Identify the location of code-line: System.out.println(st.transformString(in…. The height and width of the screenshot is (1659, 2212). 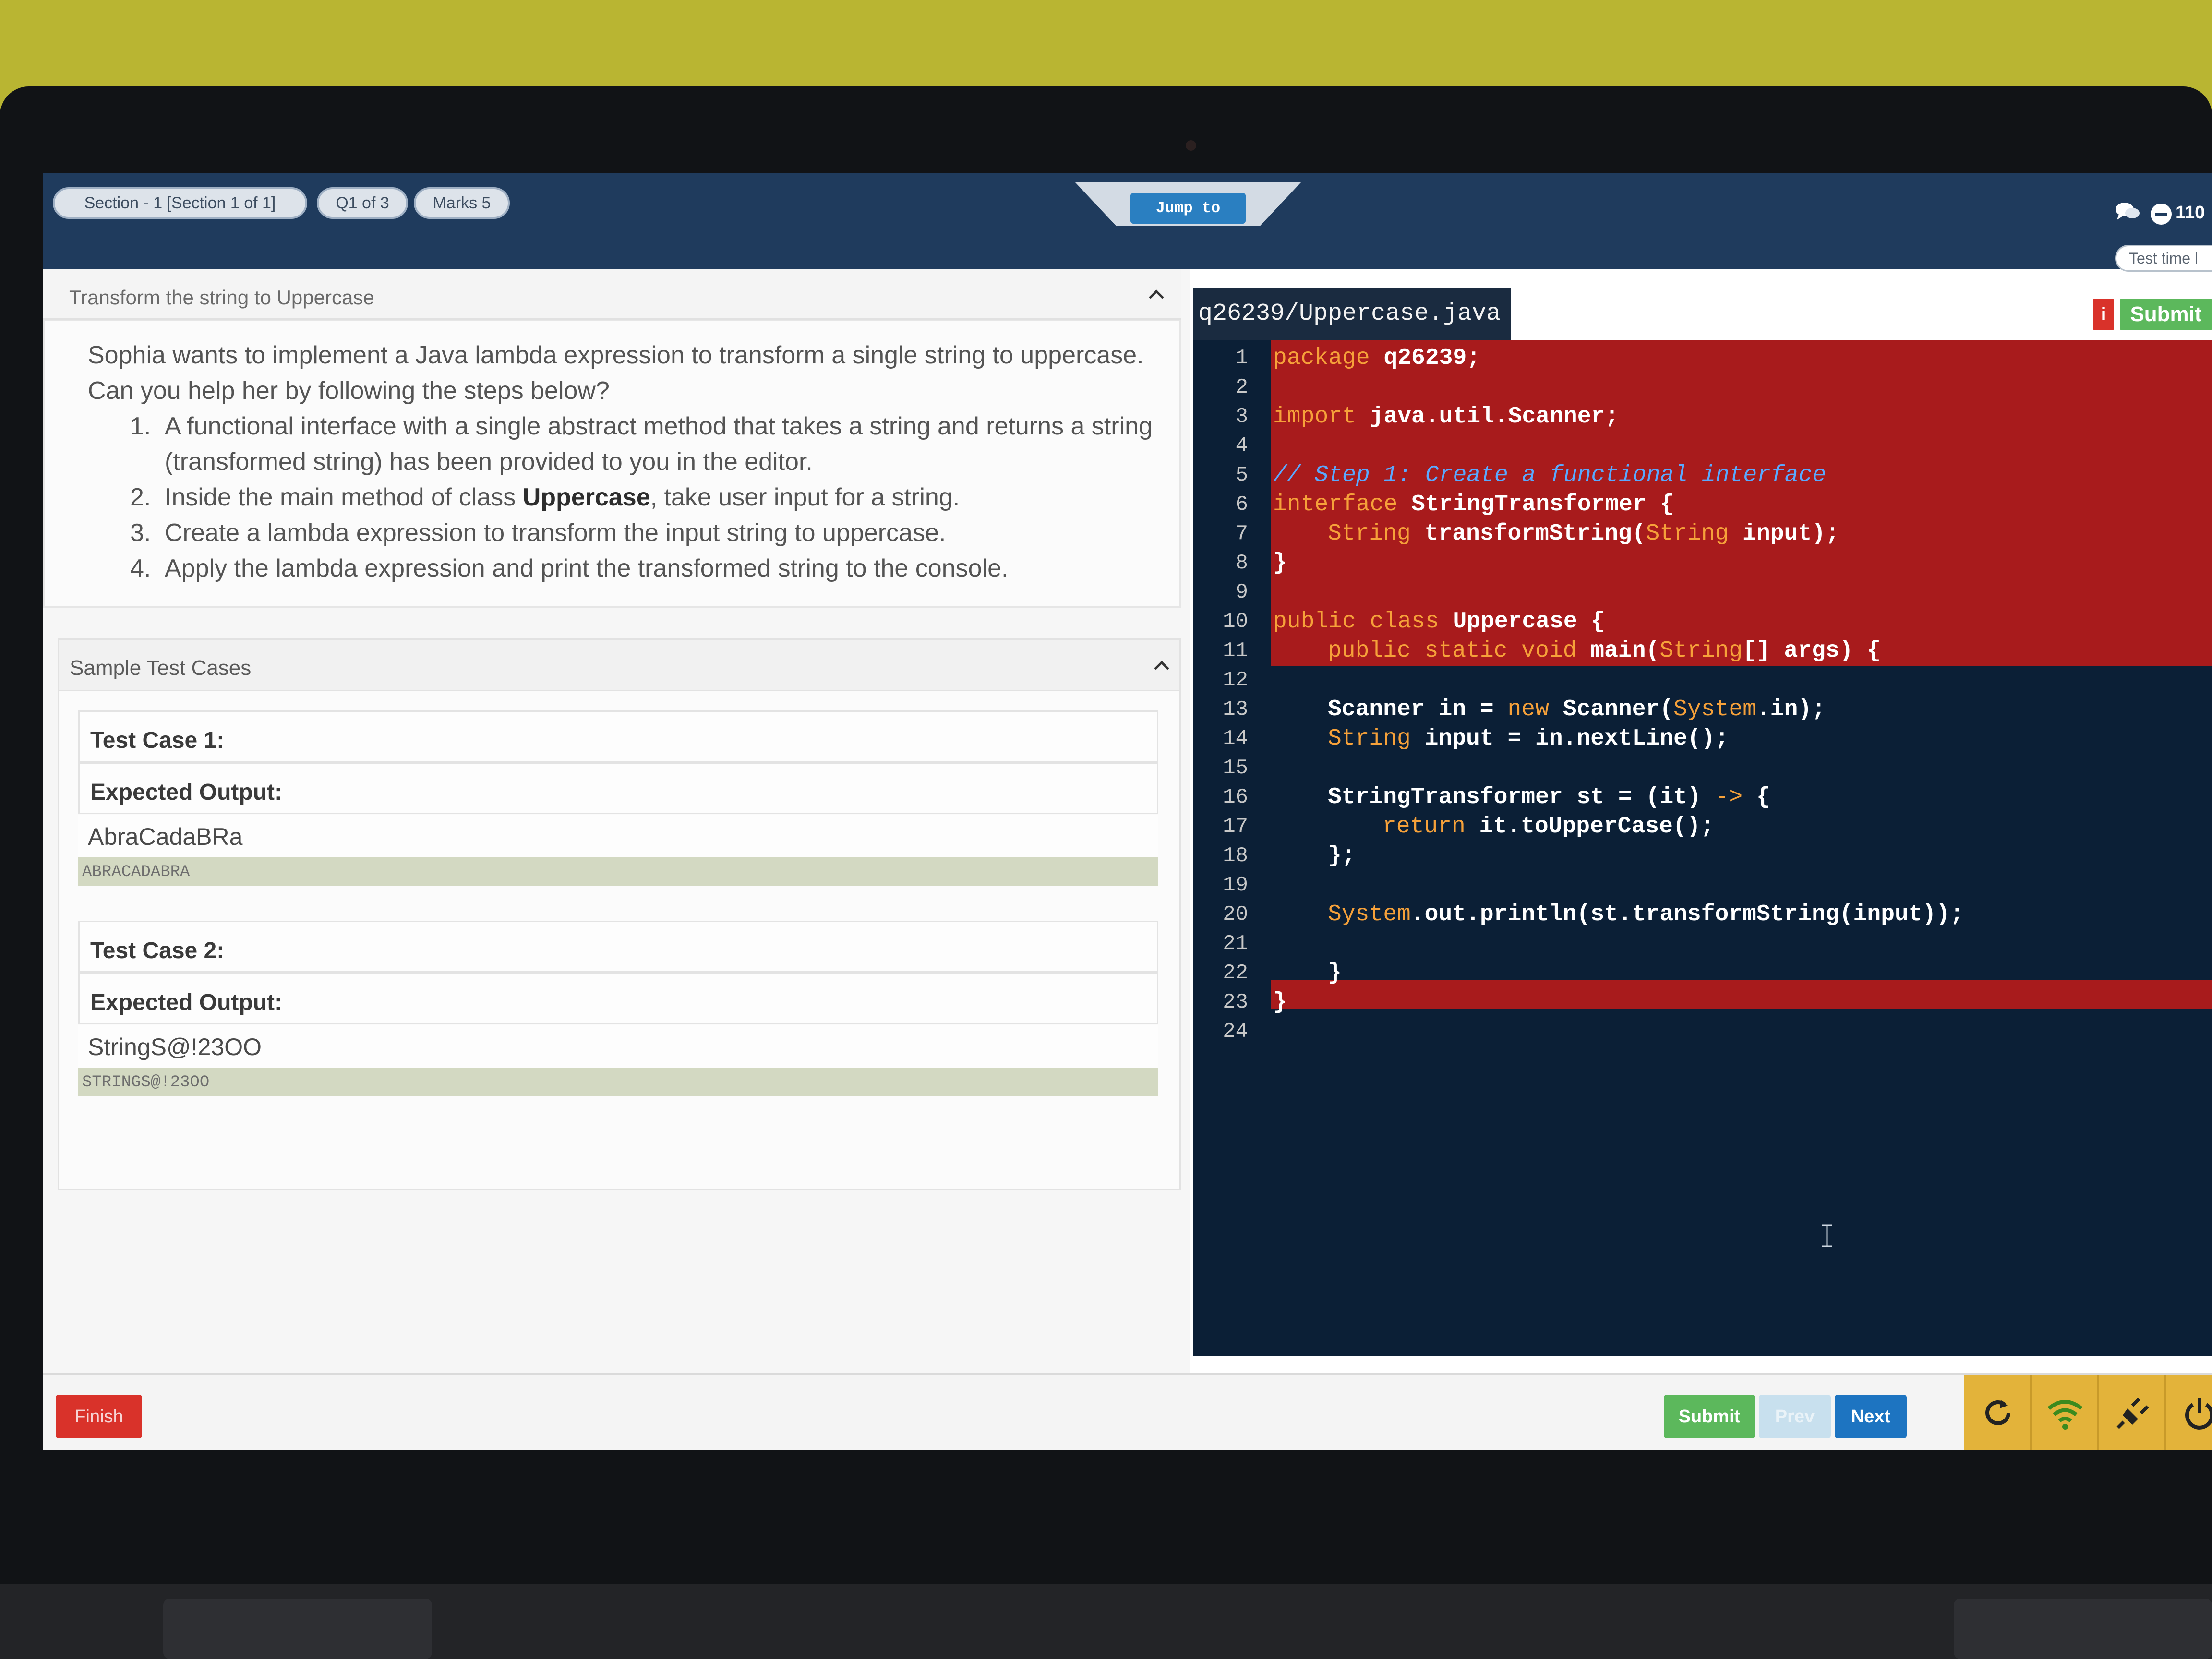
(1646, 914).